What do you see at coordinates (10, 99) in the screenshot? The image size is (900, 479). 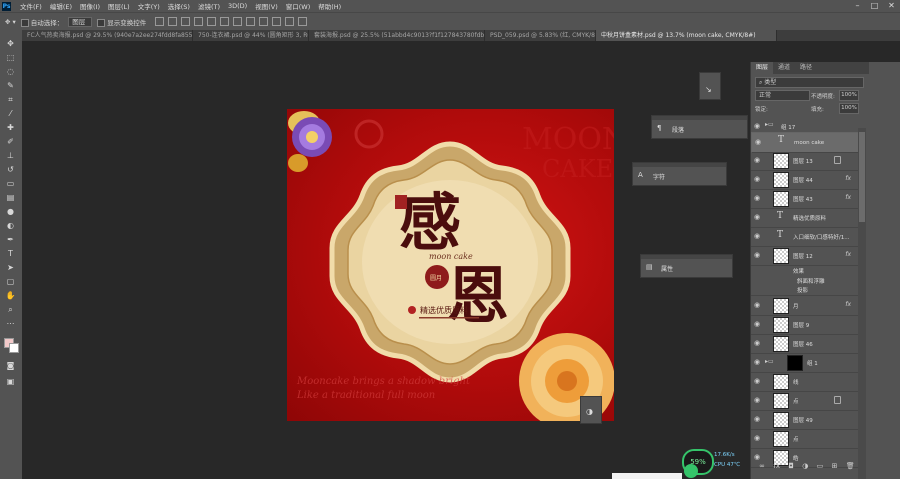 I see `crop-tool-icon: ⌗` at bounding box center [10, 99].